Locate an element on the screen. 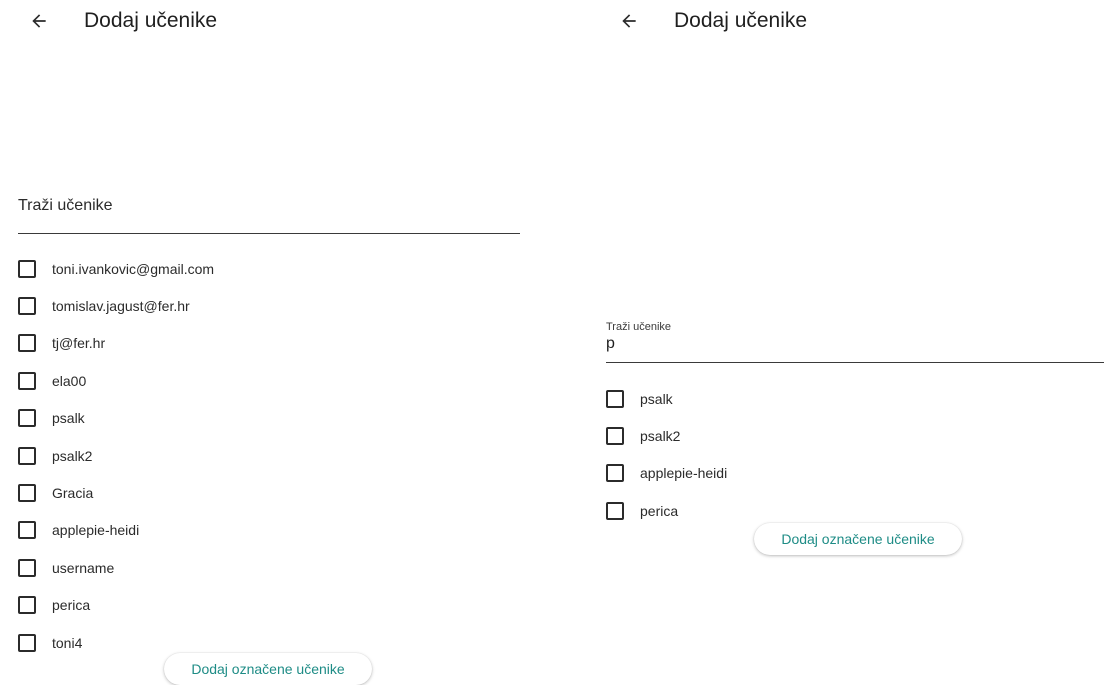  student-item: tomislav.jagust@fer.hr is located at coordinates (116, 305).